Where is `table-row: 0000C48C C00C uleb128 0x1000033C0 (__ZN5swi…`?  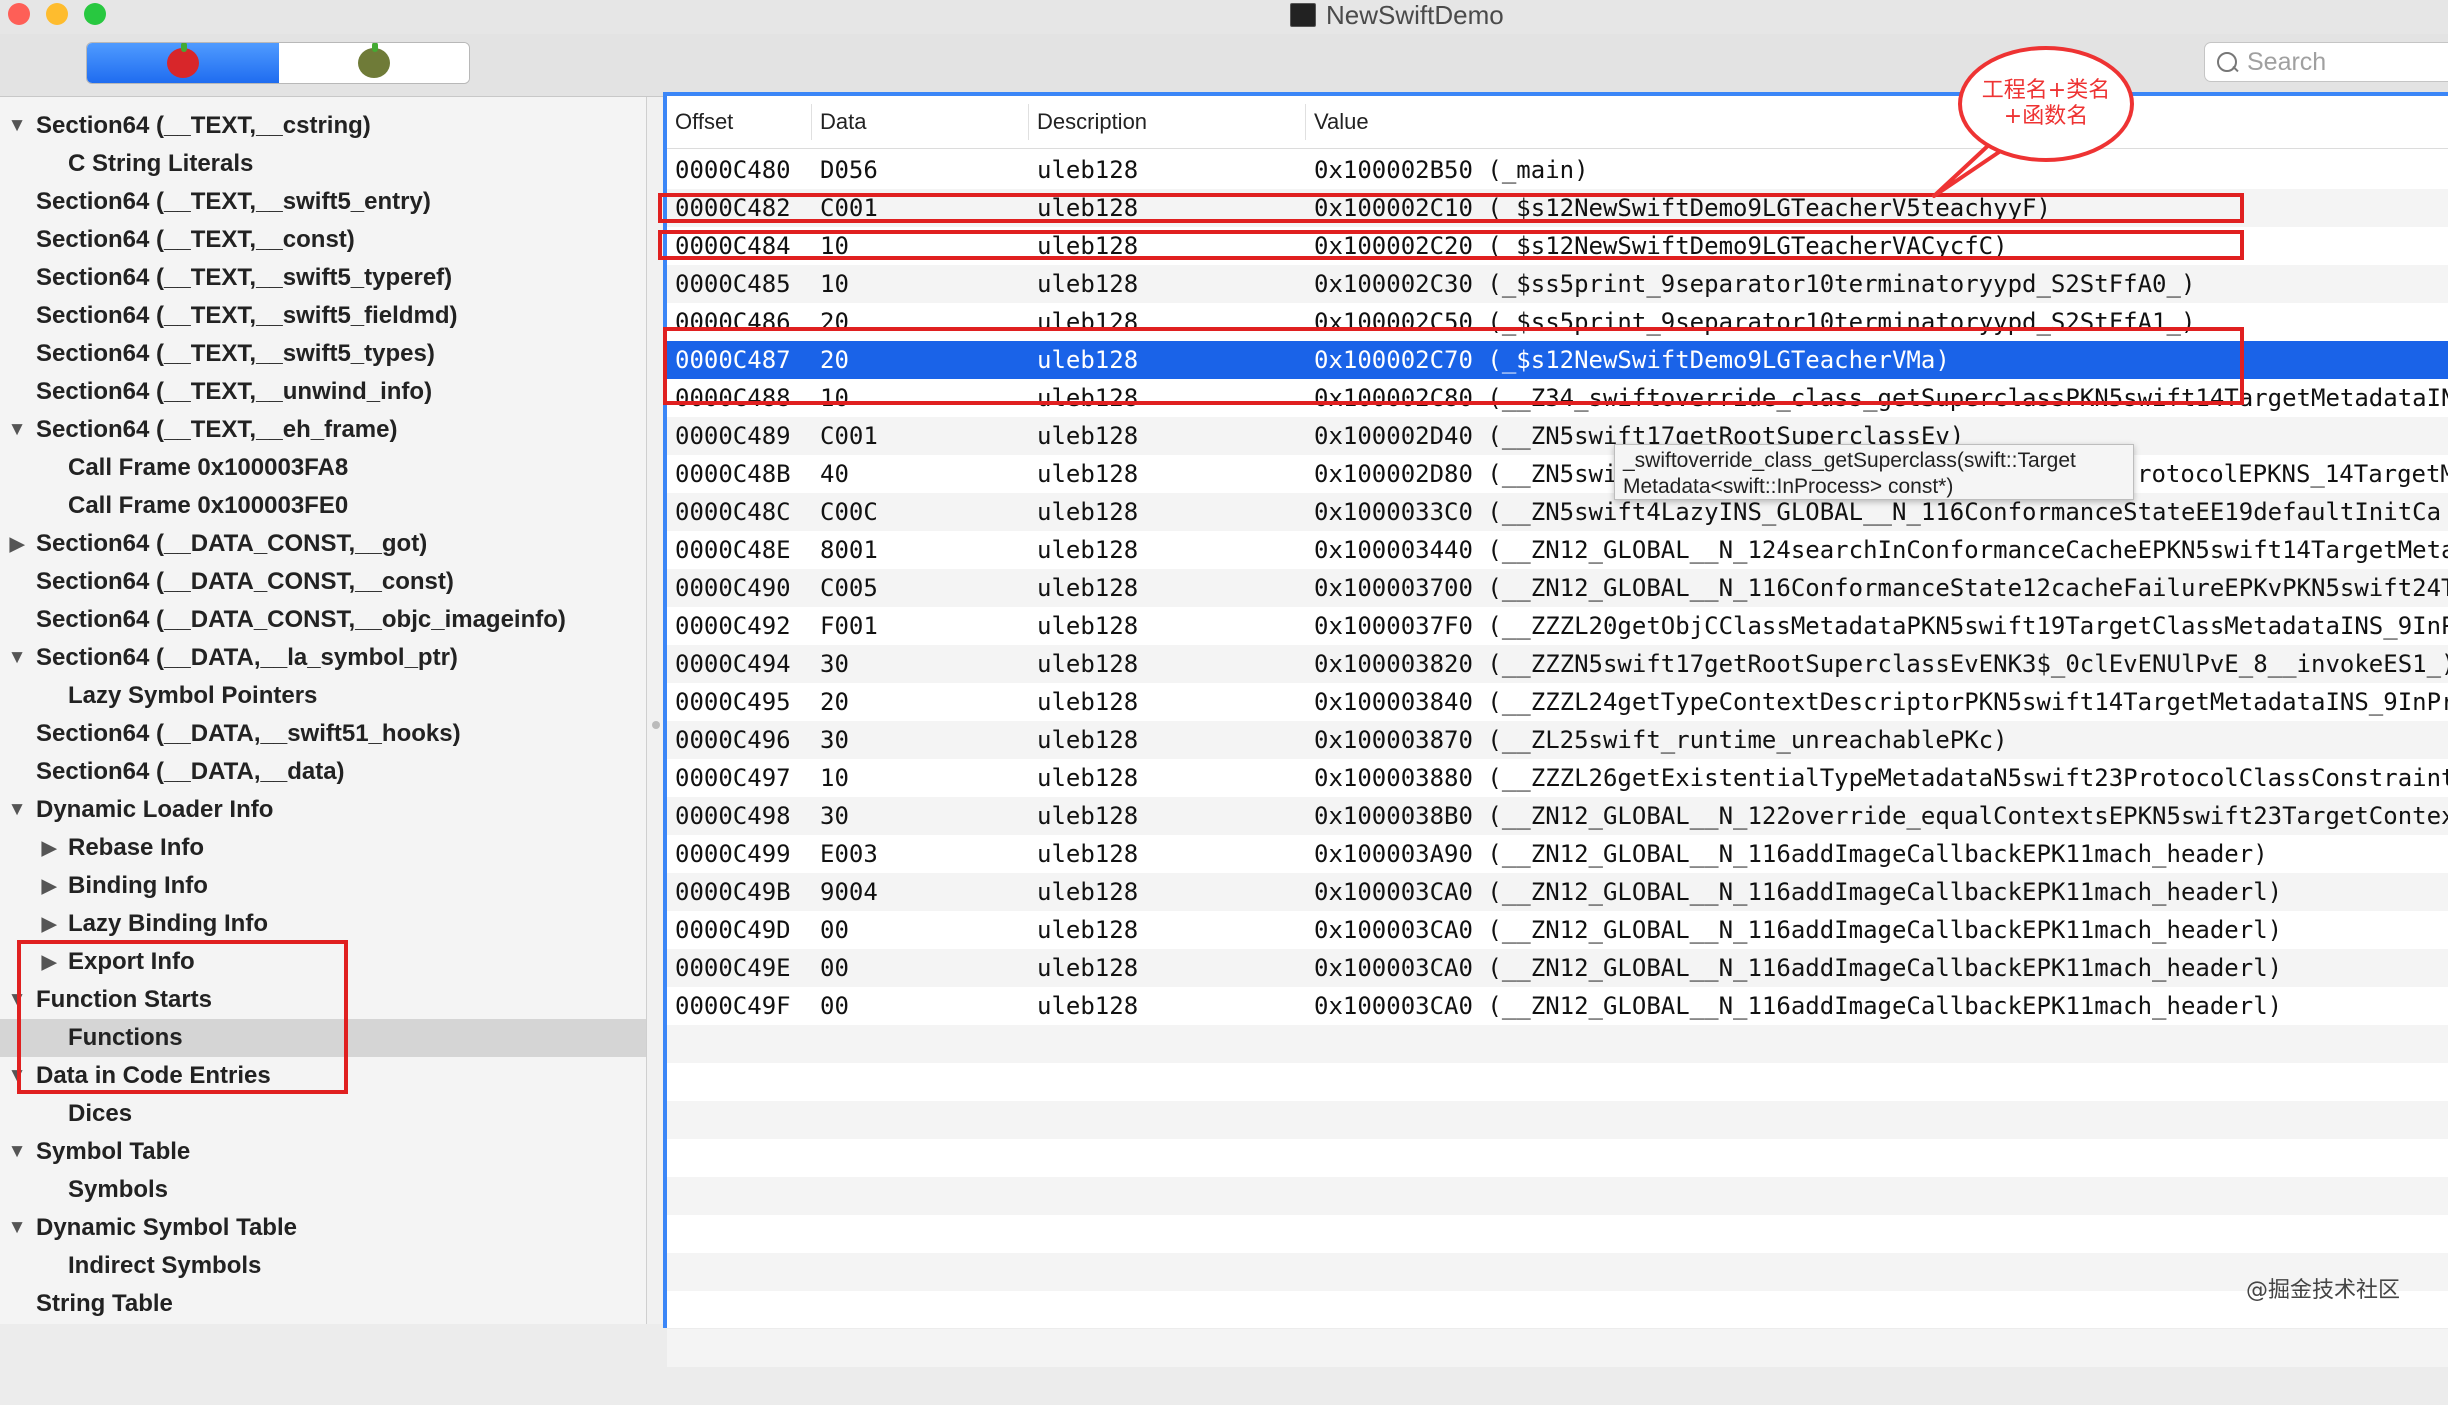
table-row: 0000C48C C00C uleb128 0x1000033C0 (__ZN5swi… is located at coordinates (1557, 512).